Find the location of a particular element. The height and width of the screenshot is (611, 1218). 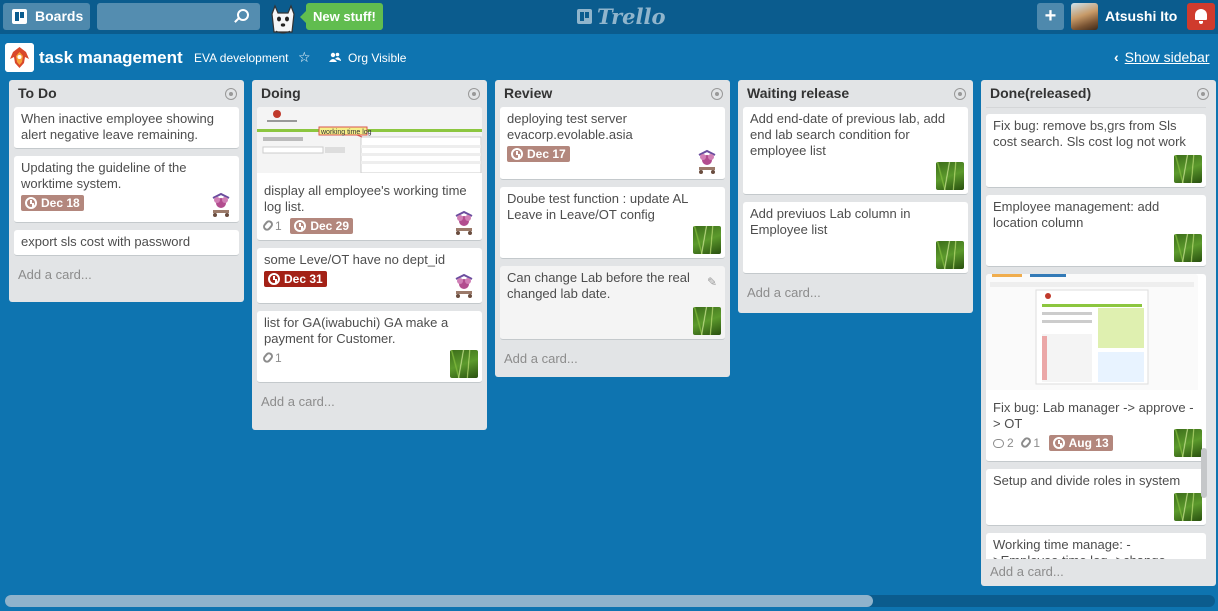

card: Employee management: add location column is located at coordinates (1096, 231).